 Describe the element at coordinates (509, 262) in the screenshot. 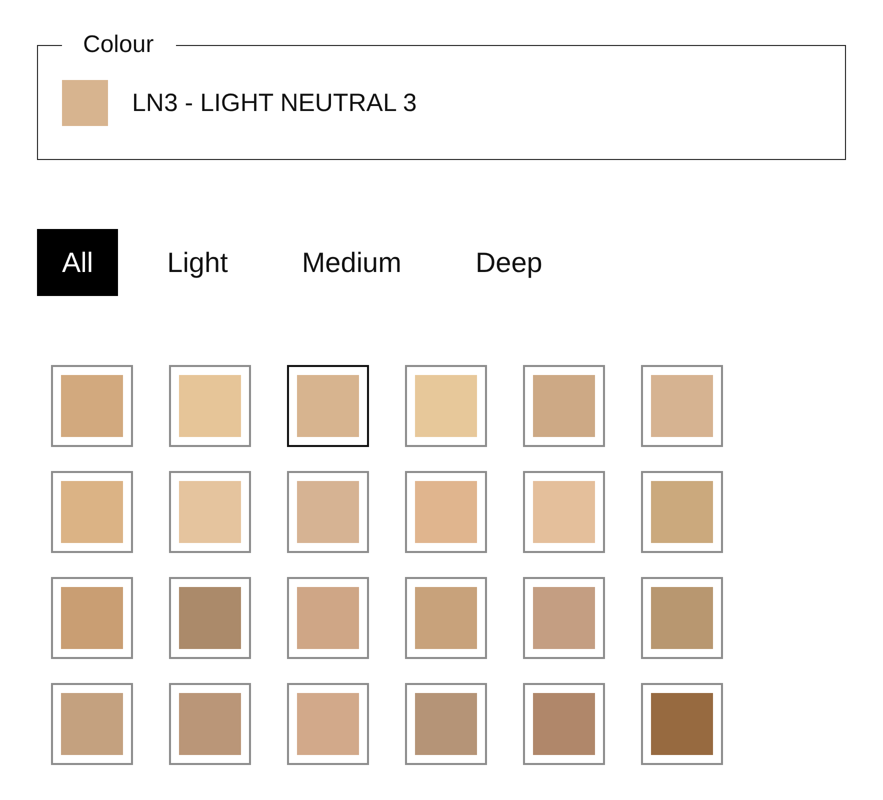

I see `filter-tab: Deep` at that location.